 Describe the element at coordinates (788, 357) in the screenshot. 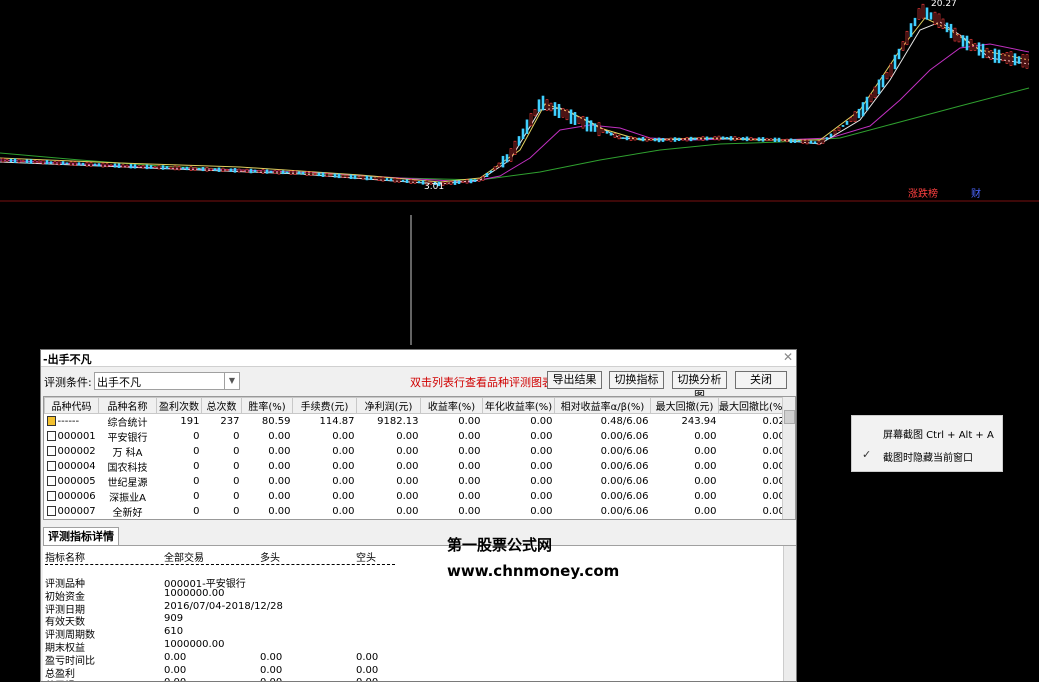

I see `close-icon: ✕` at that location.